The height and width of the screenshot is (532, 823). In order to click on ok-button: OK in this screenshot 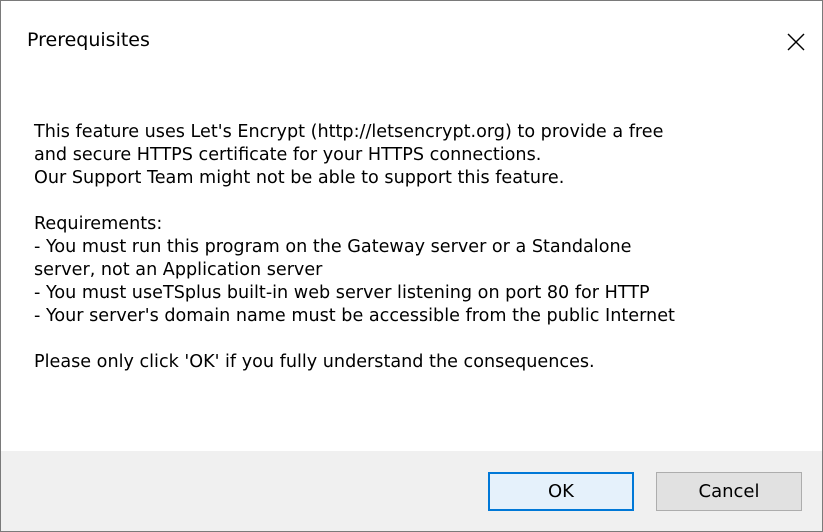, I will do `click(561, 491)`.